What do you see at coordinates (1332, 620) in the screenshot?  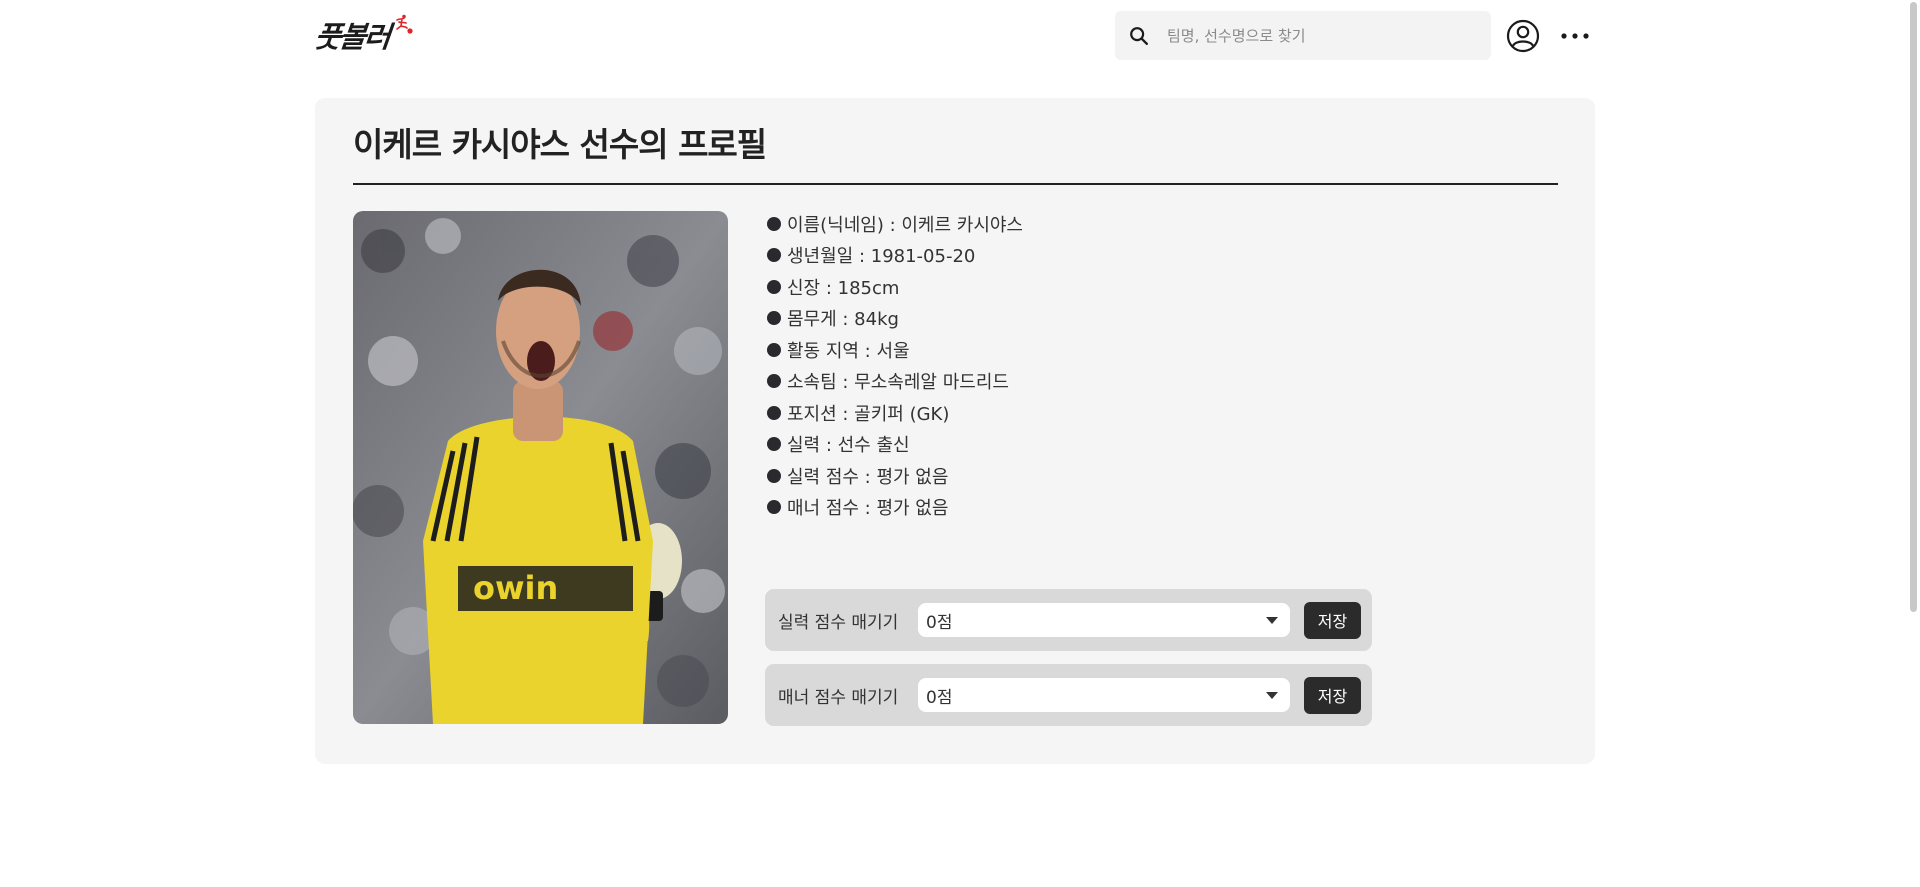 I see `skill-save-button: 저장` at bounding box center [1332, 620].